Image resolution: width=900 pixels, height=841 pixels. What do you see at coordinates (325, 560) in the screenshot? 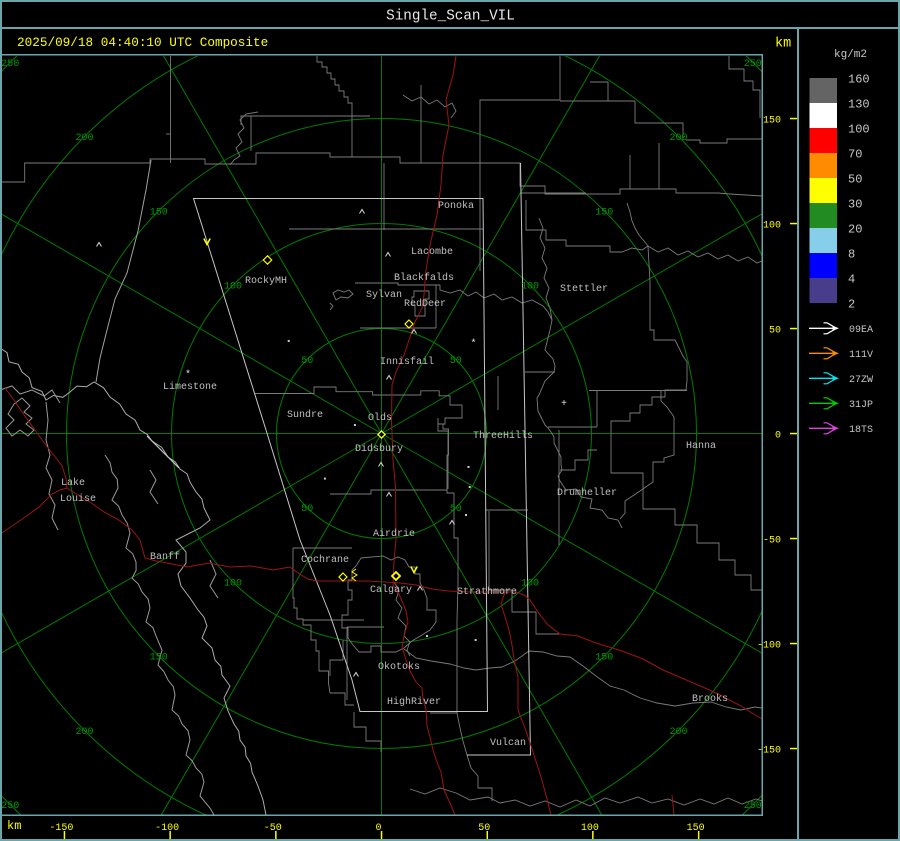
I see `svg-text: Cochrane` at bounding box center [325, 560].